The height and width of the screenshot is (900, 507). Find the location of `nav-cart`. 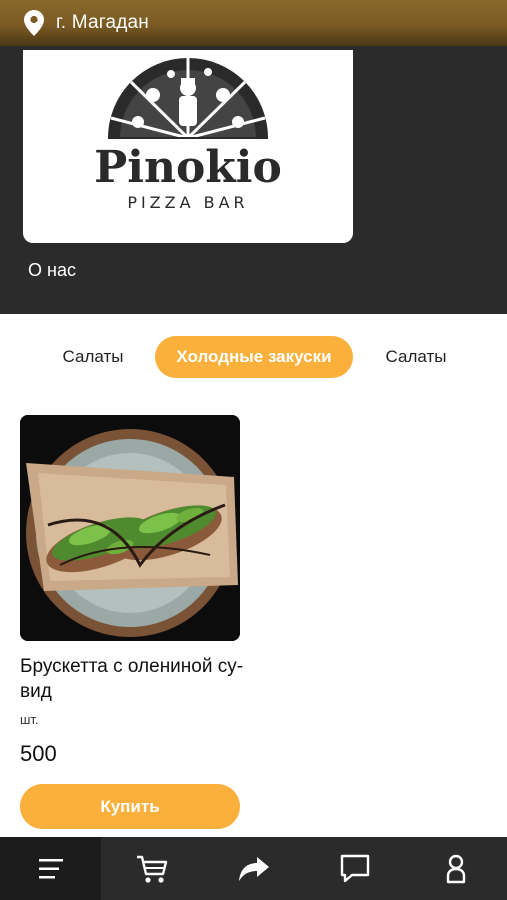

nav-cart is located at coordinates (151, 868).